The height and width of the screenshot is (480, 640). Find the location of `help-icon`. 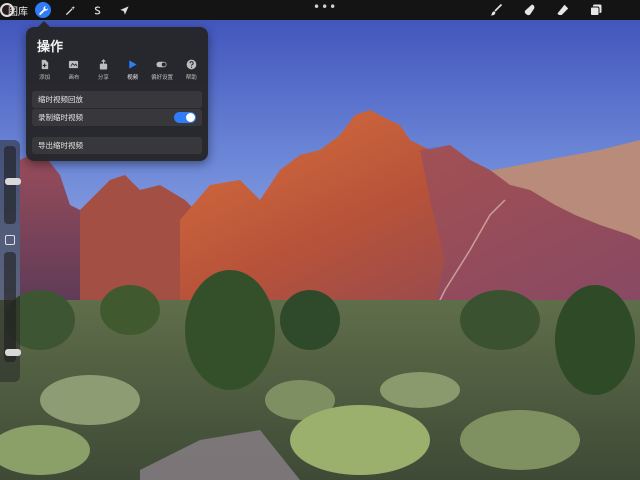

help-icon is located at coordinates (191, 64).